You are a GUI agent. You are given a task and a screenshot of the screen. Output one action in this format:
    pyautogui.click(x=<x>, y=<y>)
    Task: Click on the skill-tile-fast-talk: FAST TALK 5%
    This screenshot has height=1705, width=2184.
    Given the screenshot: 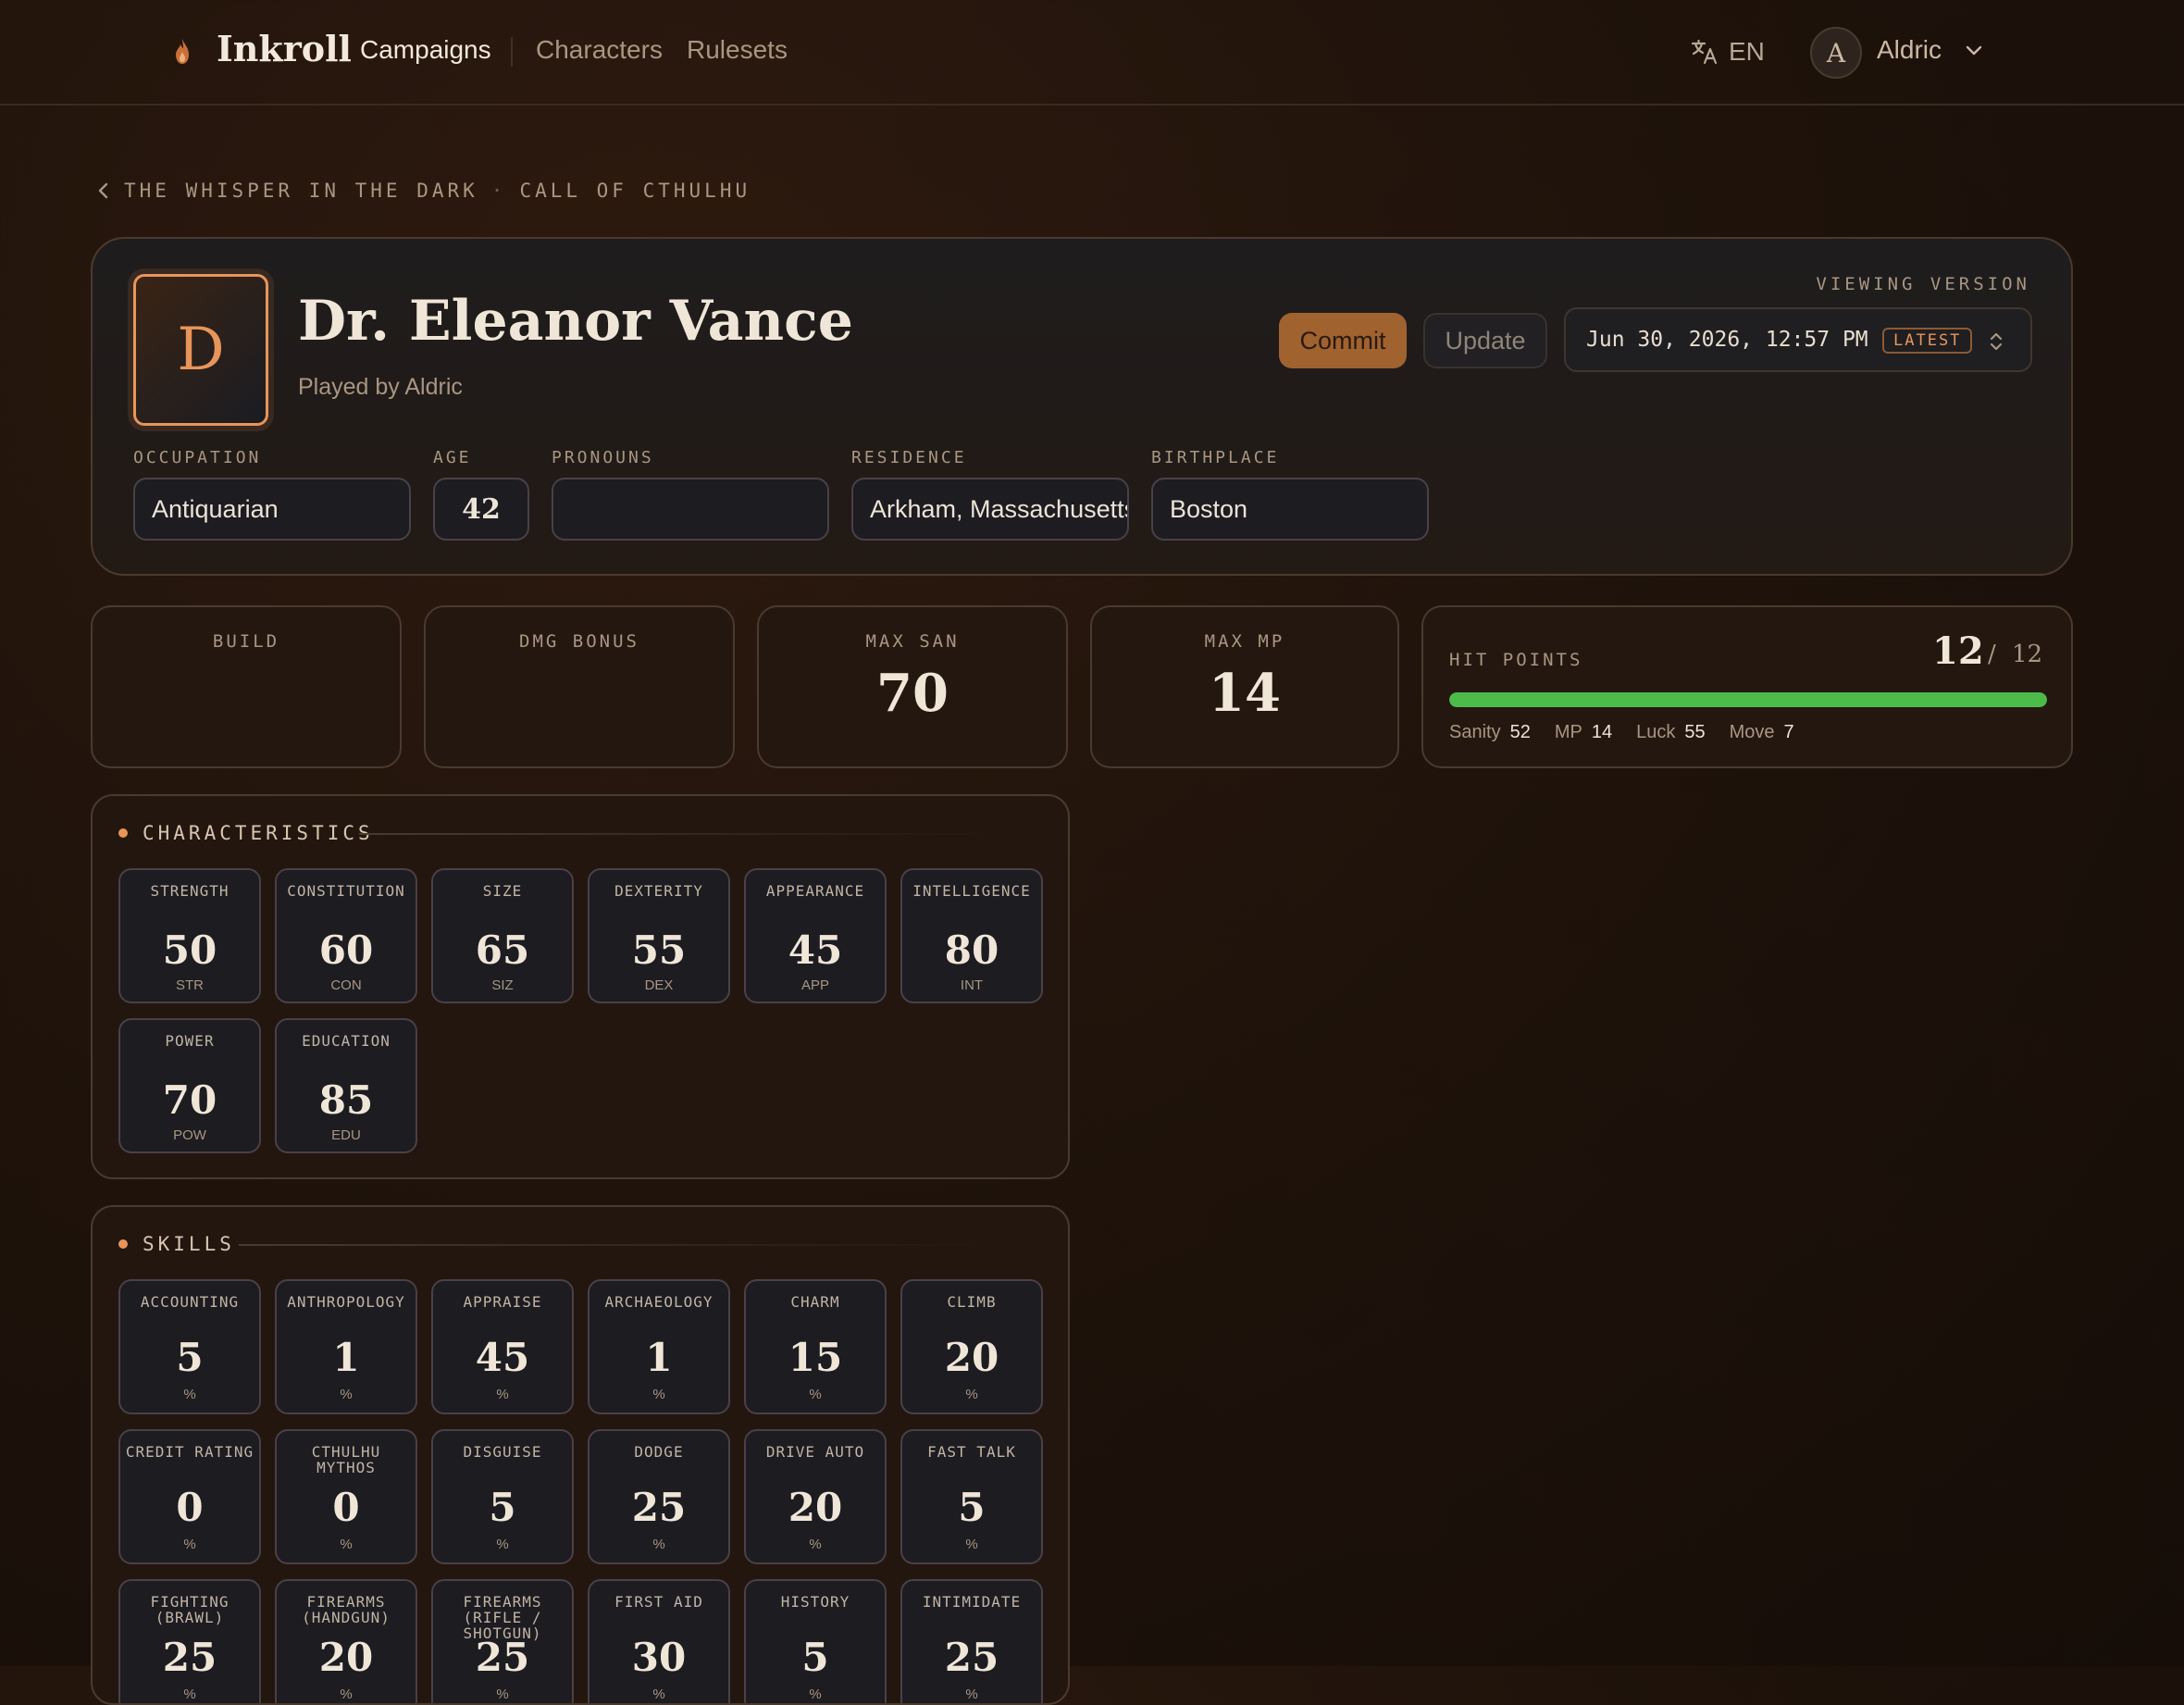 What is the action you would take?
    pyautogui.click(x=971, y=1496)
    